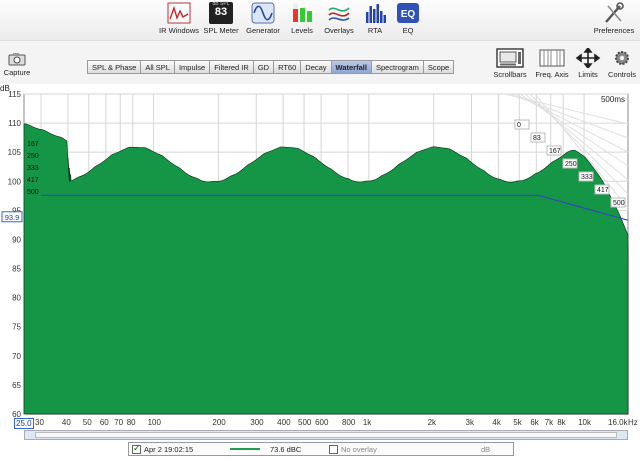 This screenshot has width=640, height=458. What do you see at coordinates (263, 13) in the screenshot?
I see `generator-icon` at bounding box center [263, 13].